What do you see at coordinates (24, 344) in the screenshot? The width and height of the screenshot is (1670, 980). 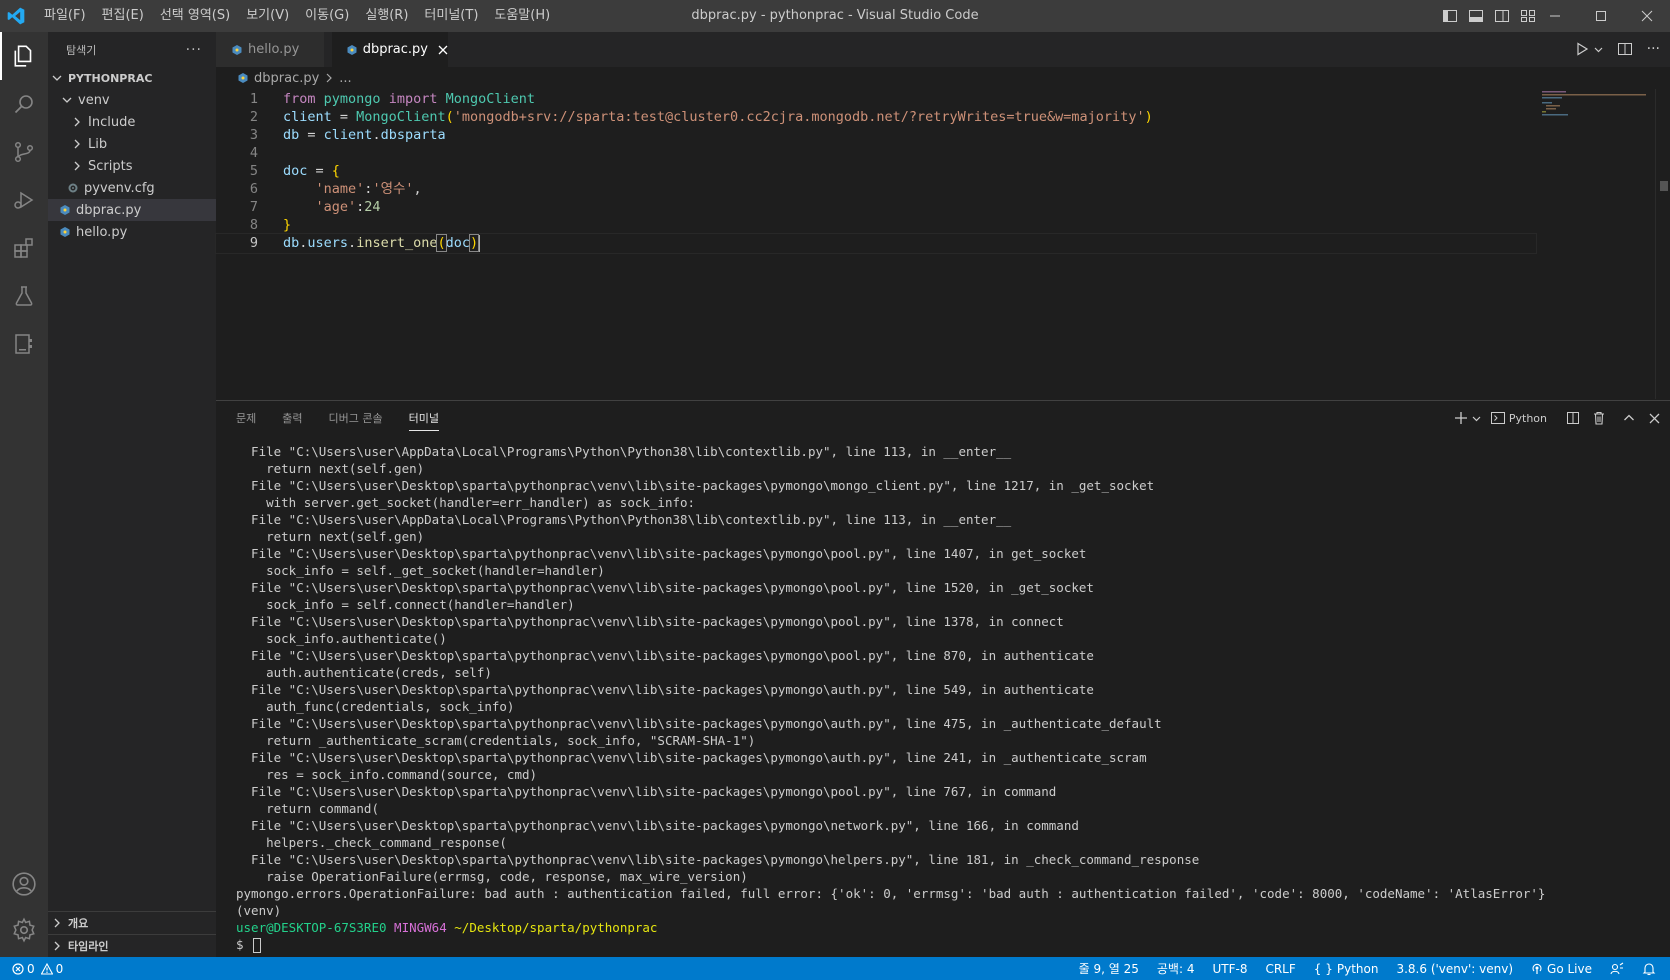 I see `remote-explorer-icon` at bounding box center [24, 344].